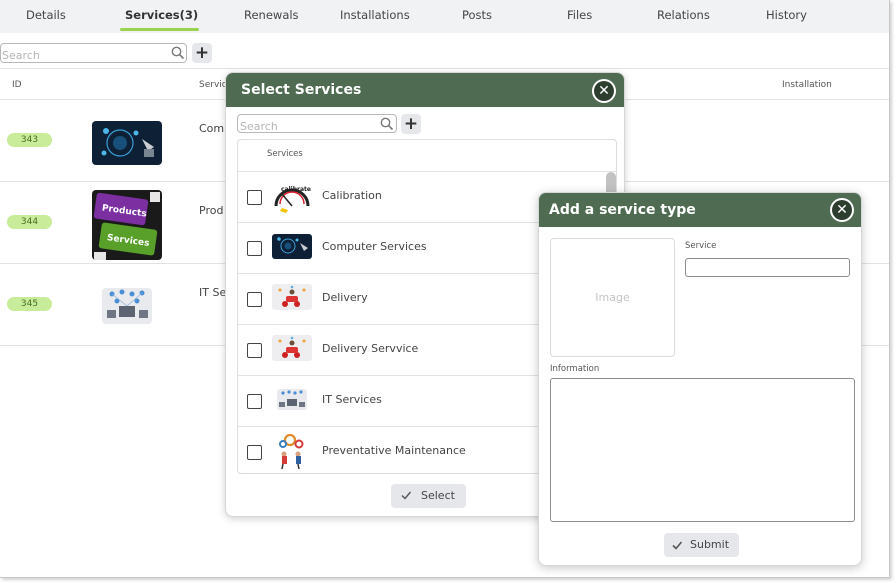 Image resolution: width=896 pixels, height=583 pixels. Describe the element at coordinates (394, 450) in the screenshot. I see `service-name: Preventative Maintenance` at that location.